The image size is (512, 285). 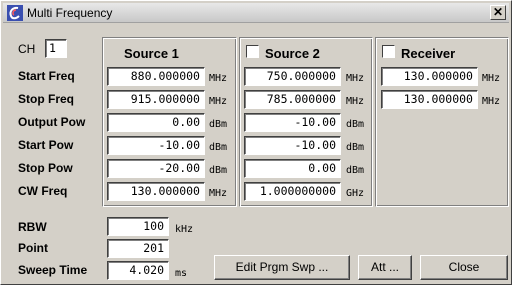 I want to click on title-bar: Multi Frequency ✕, so click(x=256, y=13).